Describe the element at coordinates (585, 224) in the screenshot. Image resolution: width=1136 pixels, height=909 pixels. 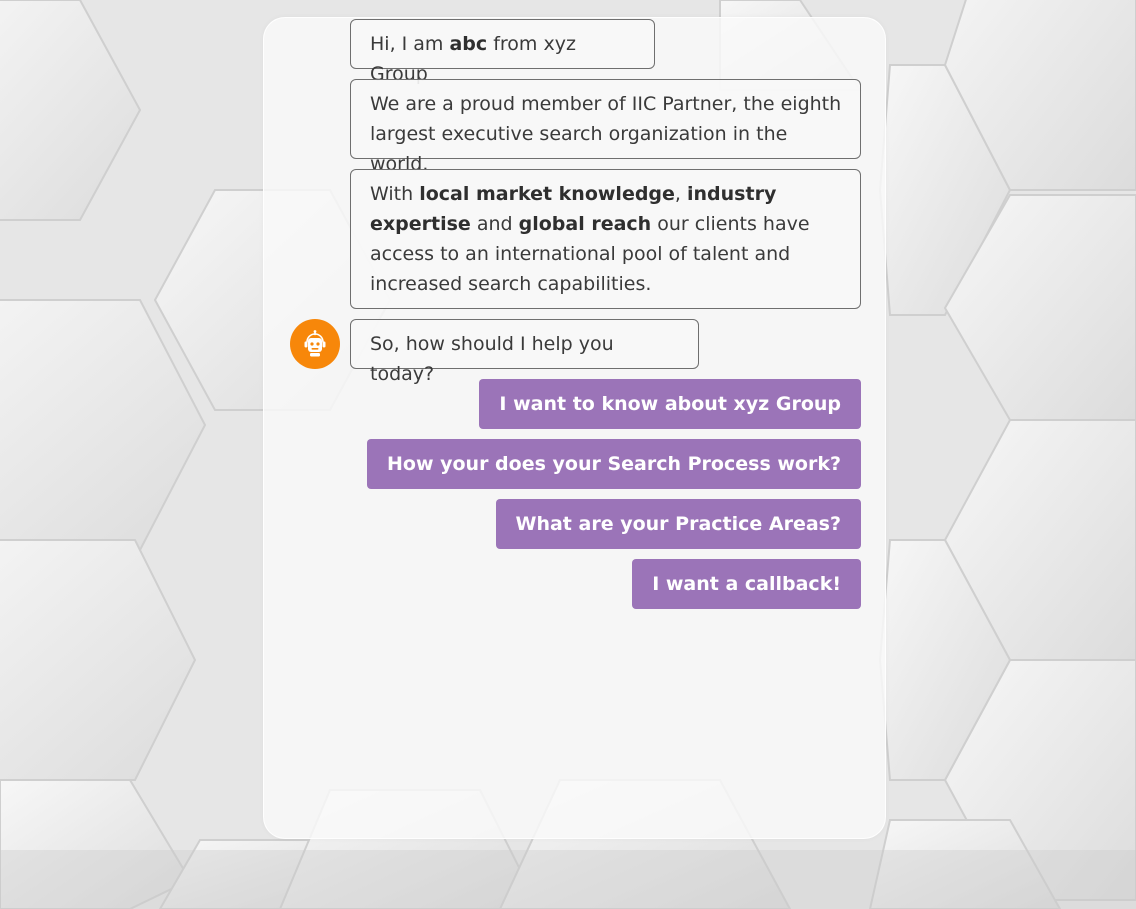
I see `reach-bold-3: global reach` at that location.